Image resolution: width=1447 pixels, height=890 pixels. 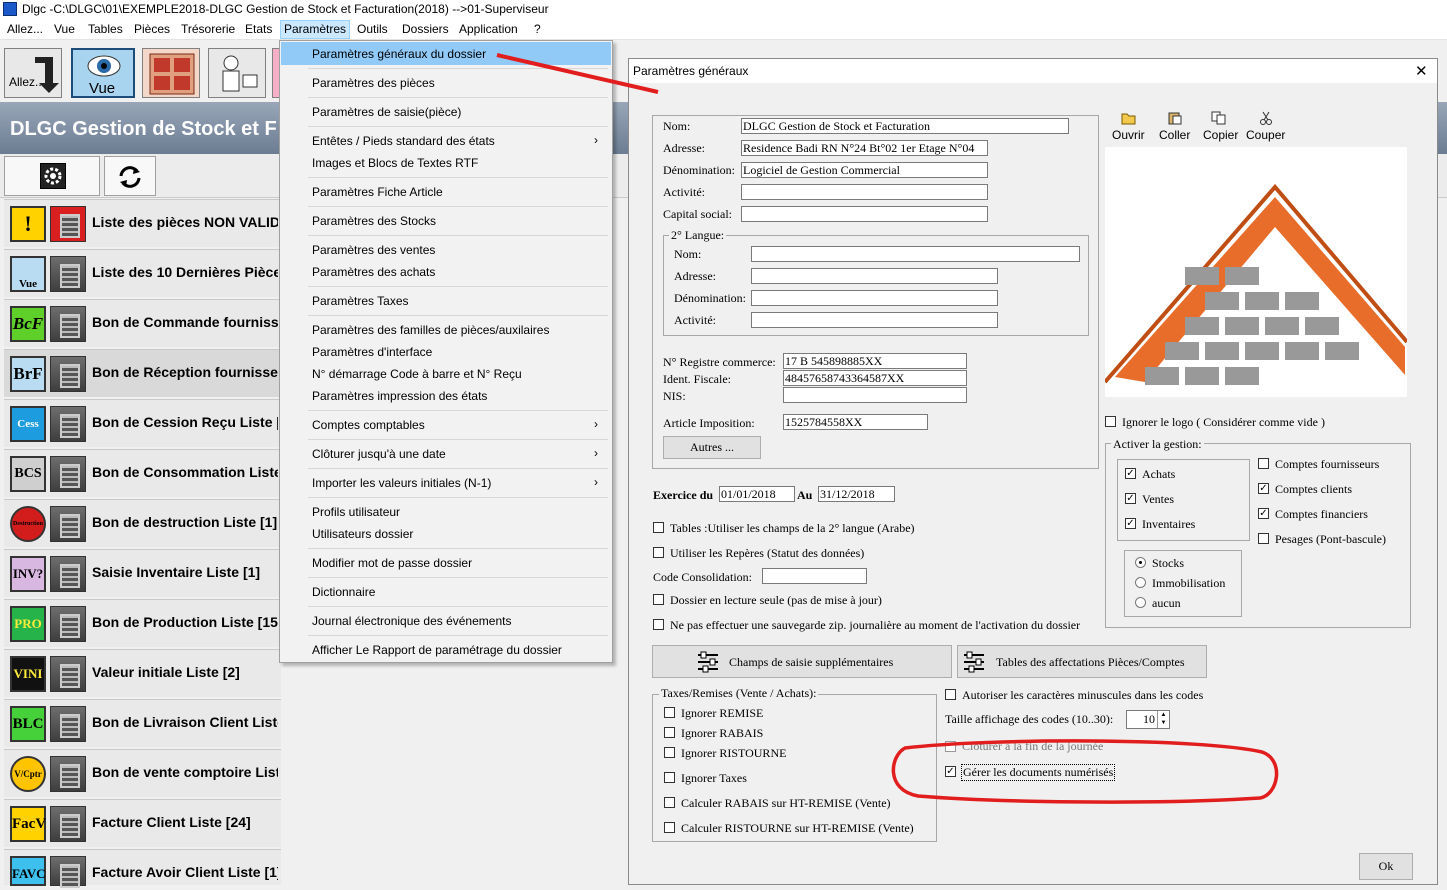 I want to click on menu-item-achats: Paramètres des achats, so click(x=373, y=272).